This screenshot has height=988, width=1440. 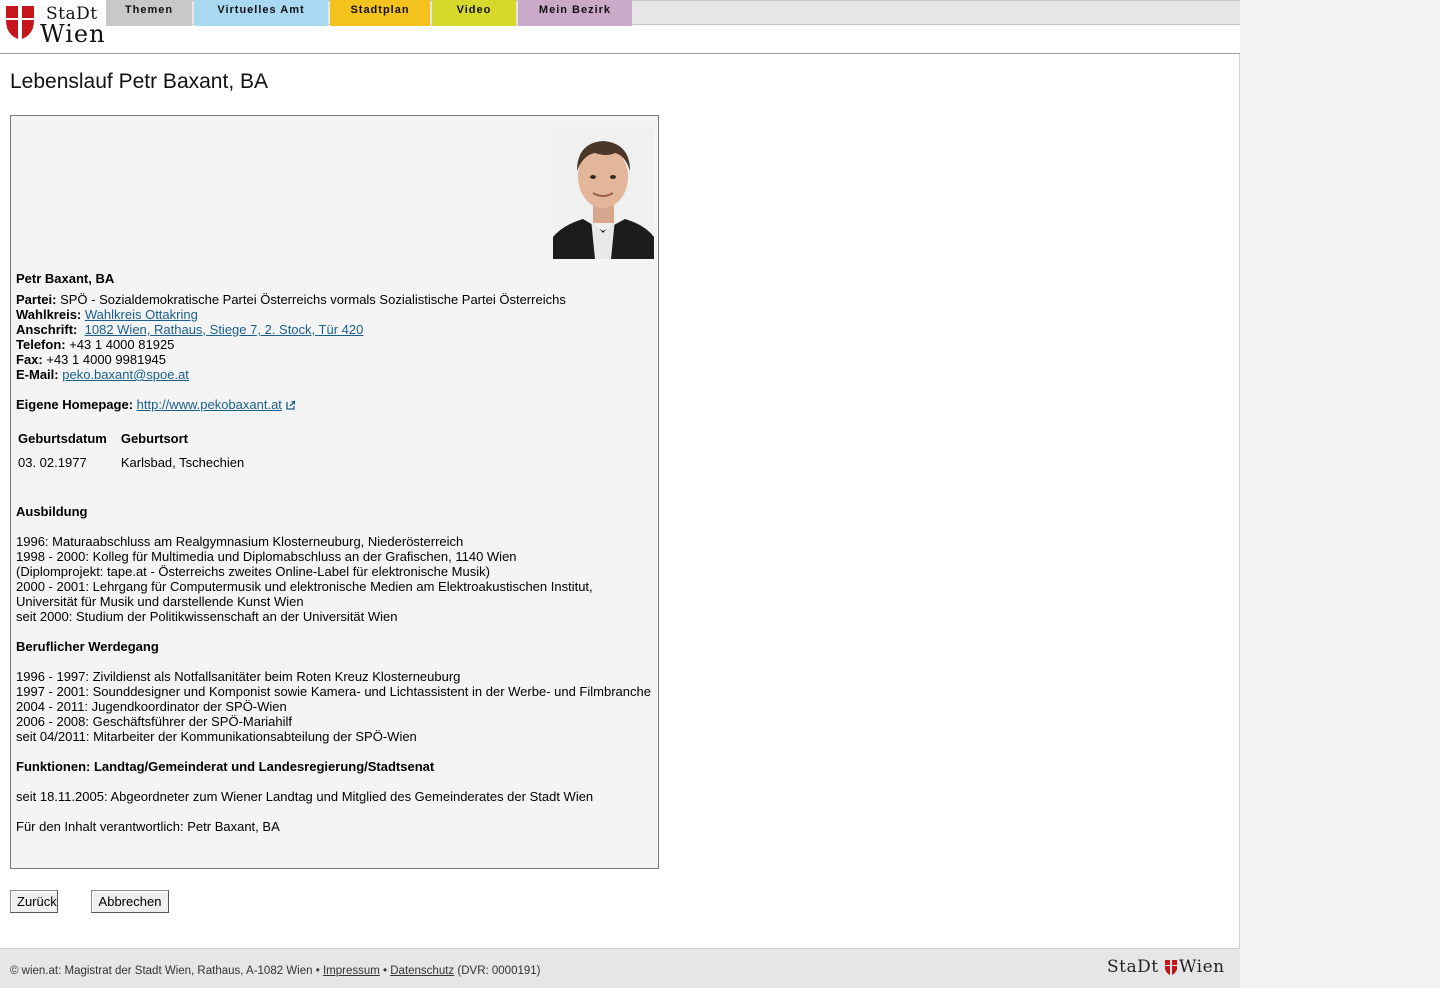 I want to click on wahlkreis-link: Wahlkreis Ottakring, so click(x=141, y=314).